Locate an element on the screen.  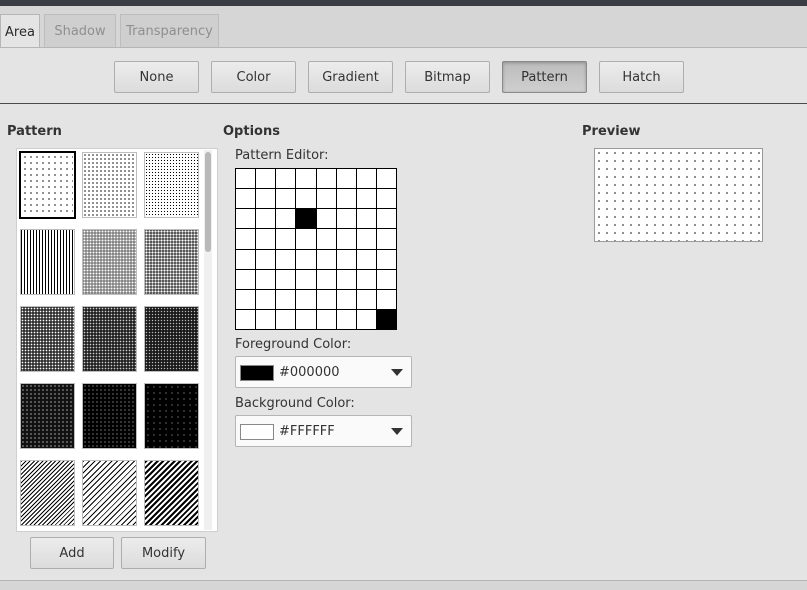
fill-gradient-button: Gradient is located at coordinates (350, 77).